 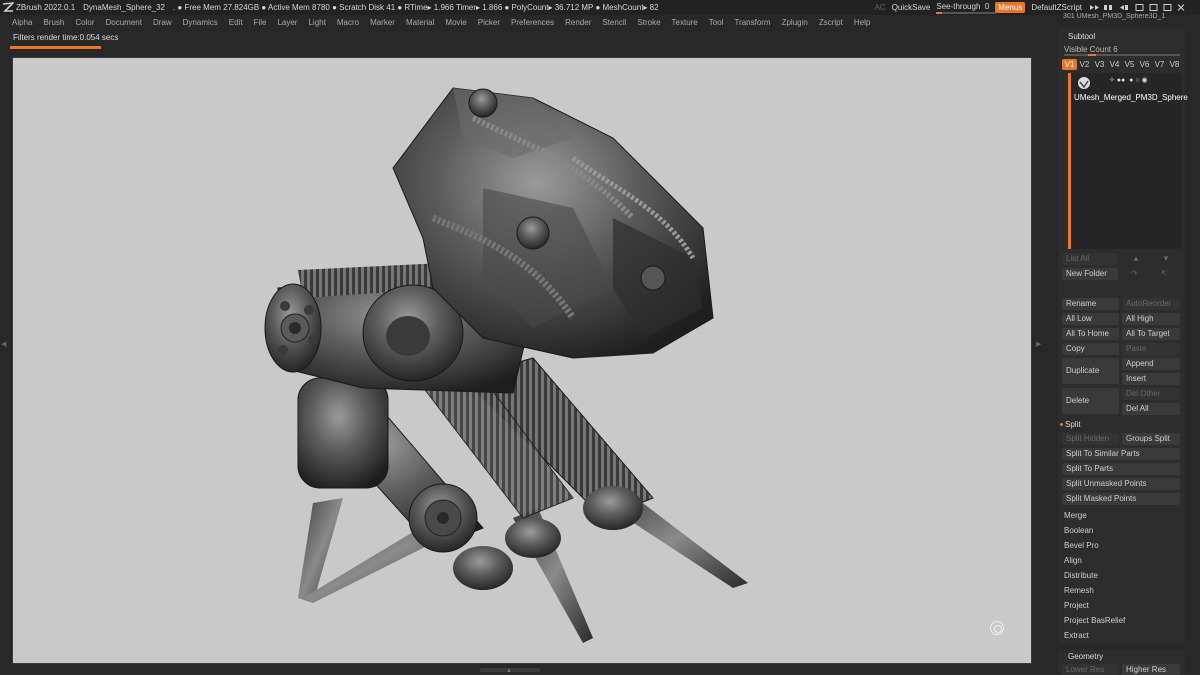 I want to click on navigation-gizmo-icon, so click(x=997, y=628).